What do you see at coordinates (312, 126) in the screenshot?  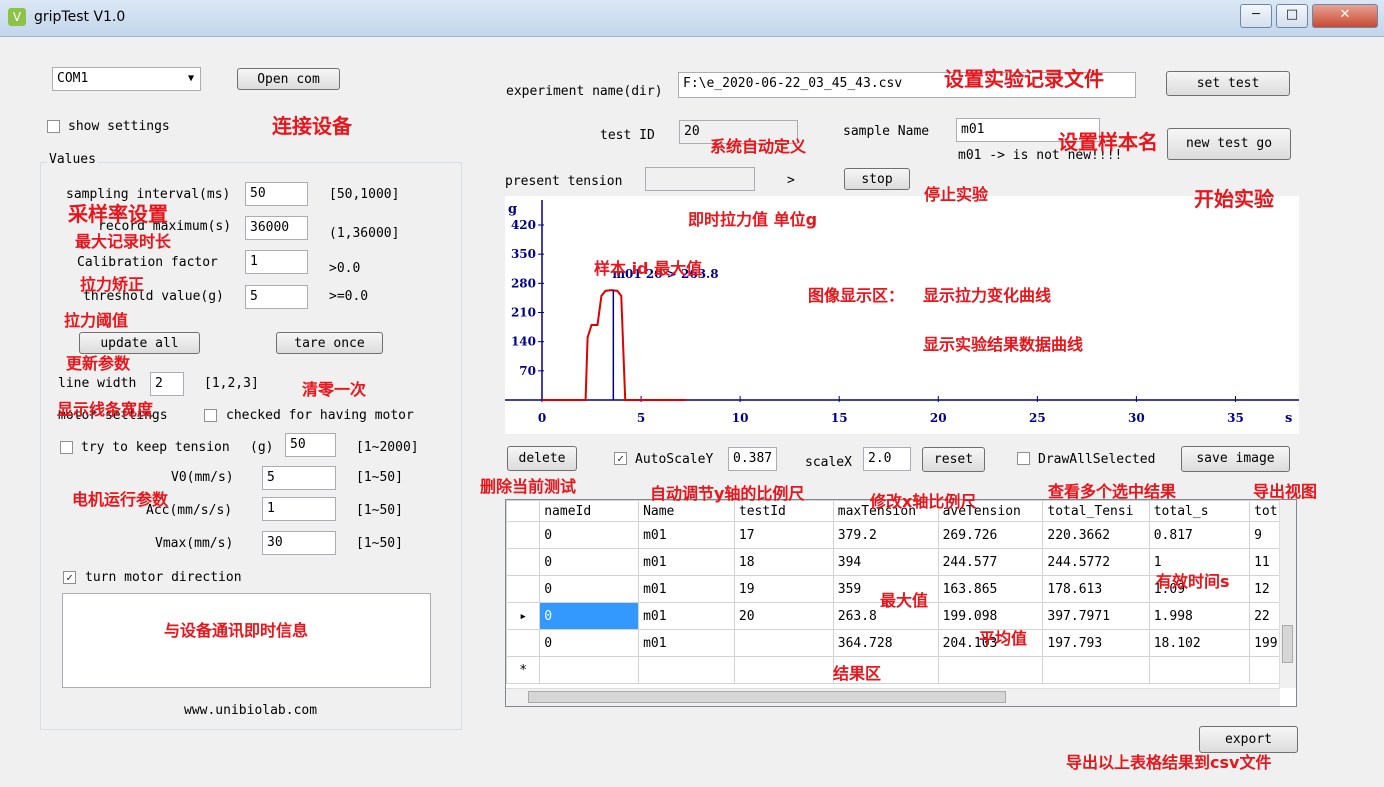 I see `annotation-connect-device: 连接设备` at bounding box center [312, 126].